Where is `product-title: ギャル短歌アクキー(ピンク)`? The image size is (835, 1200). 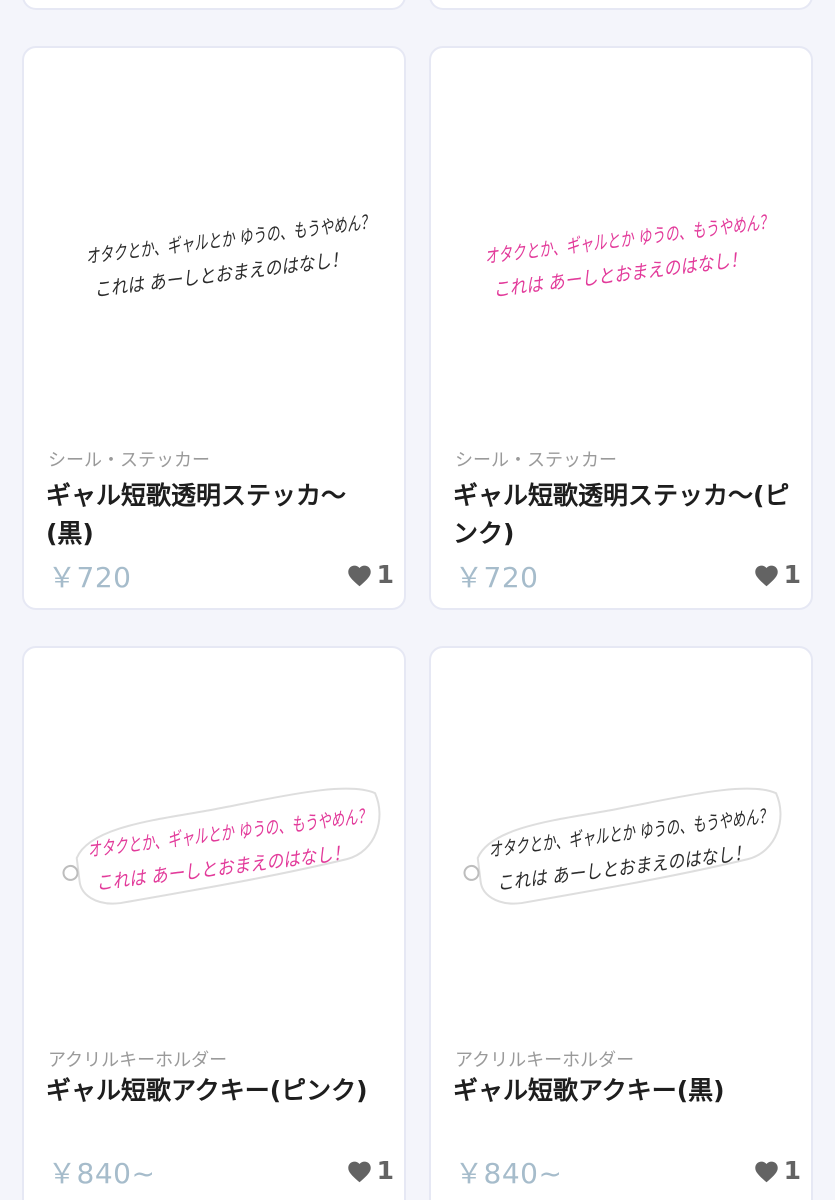 product-title: ギャル短歌アクキー(ピンク) is located at coordinates (218, 1091).